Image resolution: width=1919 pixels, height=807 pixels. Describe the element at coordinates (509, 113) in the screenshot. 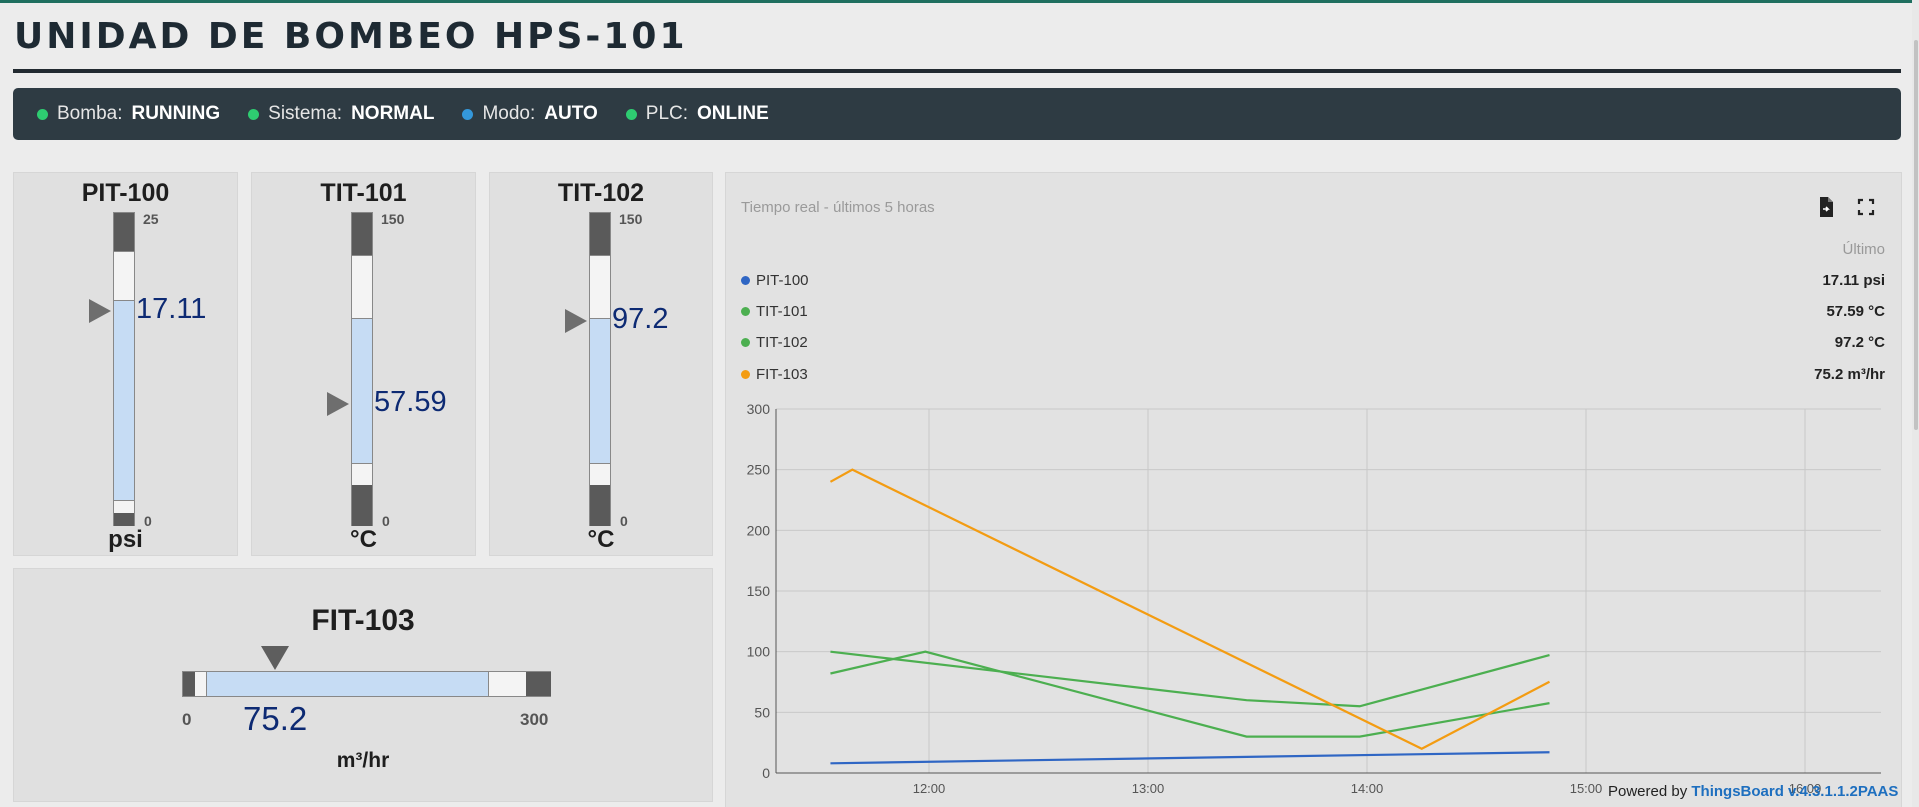

I see `status-label: Modo:` at that location.